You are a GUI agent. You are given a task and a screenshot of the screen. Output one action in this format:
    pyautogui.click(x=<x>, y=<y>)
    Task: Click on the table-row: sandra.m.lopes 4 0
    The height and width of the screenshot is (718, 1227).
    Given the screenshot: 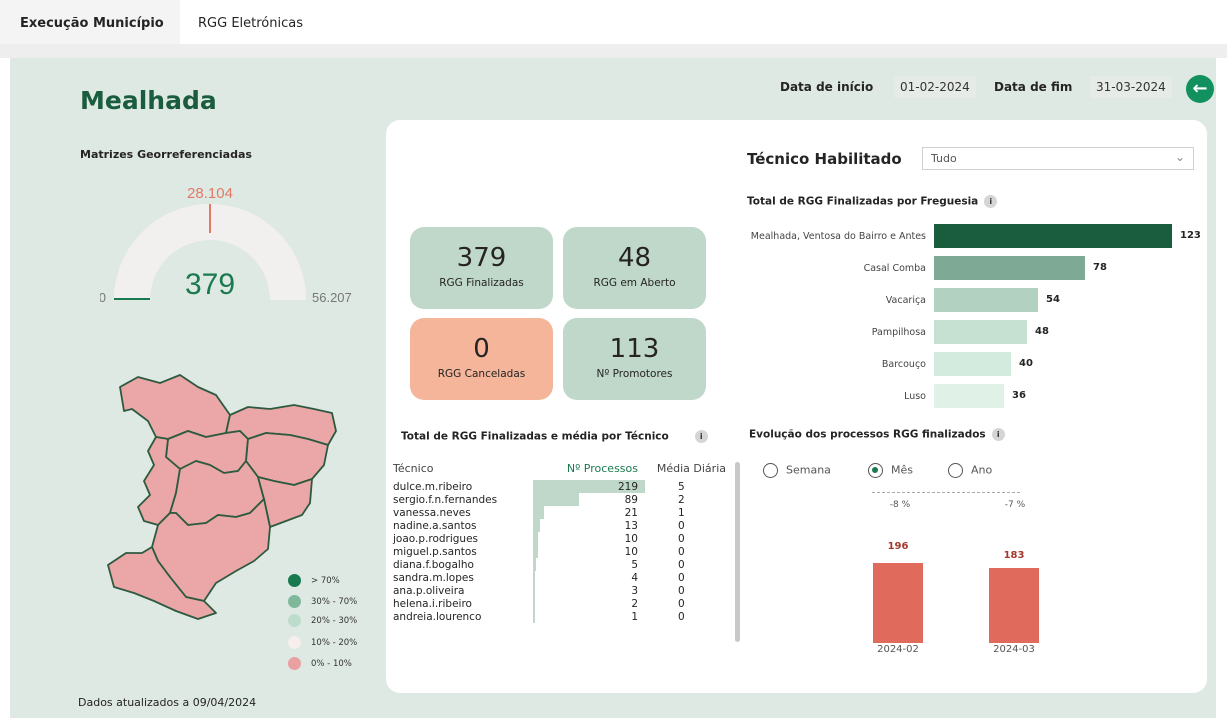 What is the action you would take?
    pyautogui.click(x=559, y=577)
    